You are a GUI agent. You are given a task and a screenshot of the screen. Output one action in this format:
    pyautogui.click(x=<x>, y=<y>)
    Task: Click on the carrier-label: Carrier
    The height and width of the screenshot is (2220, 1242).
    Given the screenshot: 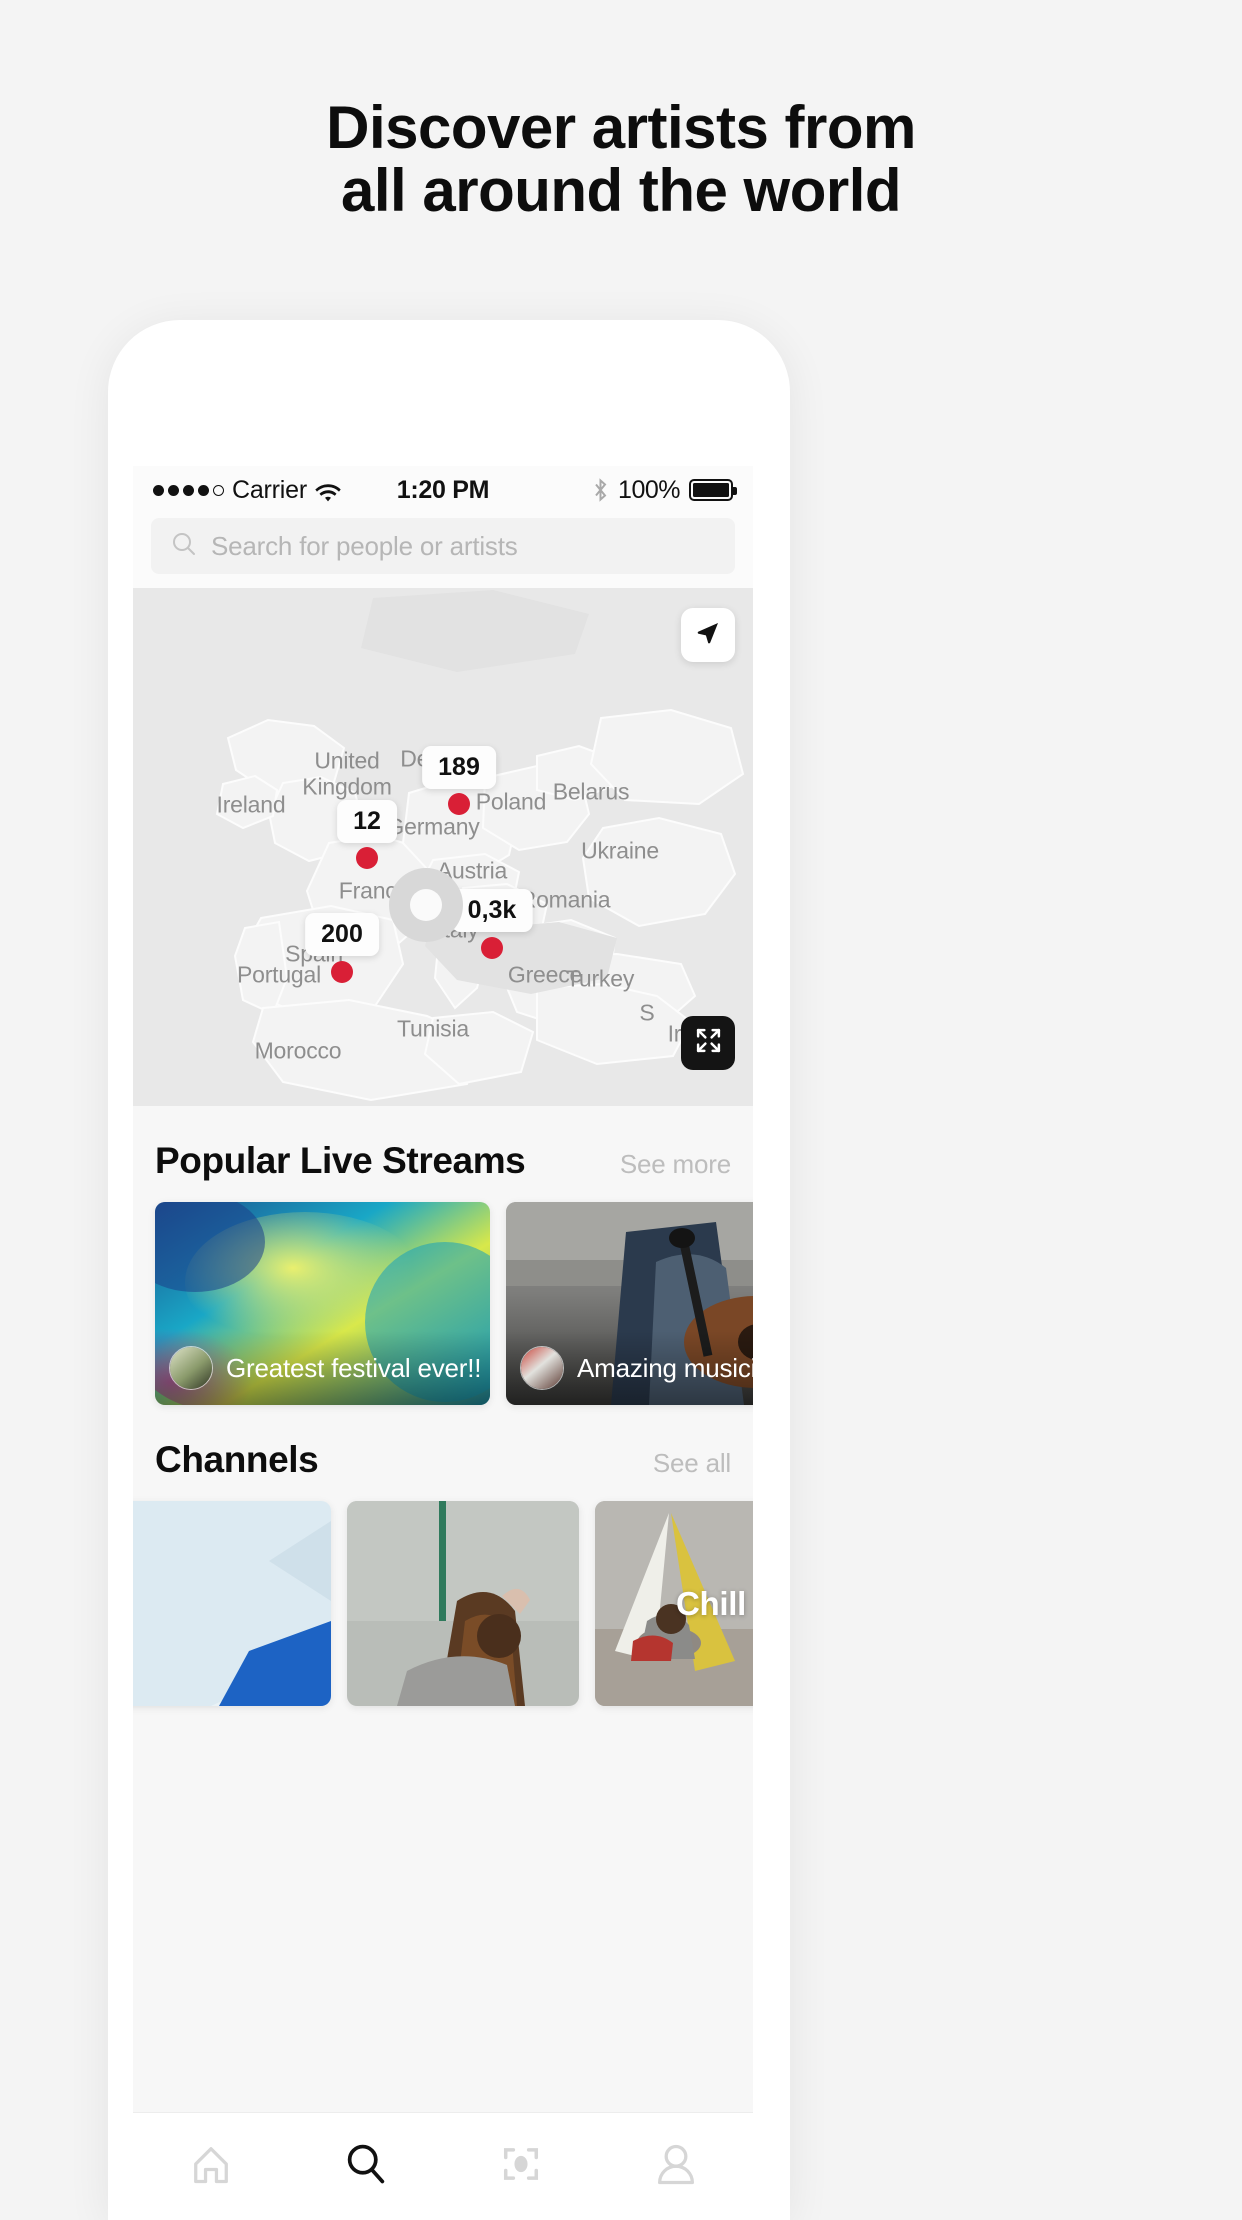 What is the action you would take?
    pyautogui.click(x=269, y=489)
    